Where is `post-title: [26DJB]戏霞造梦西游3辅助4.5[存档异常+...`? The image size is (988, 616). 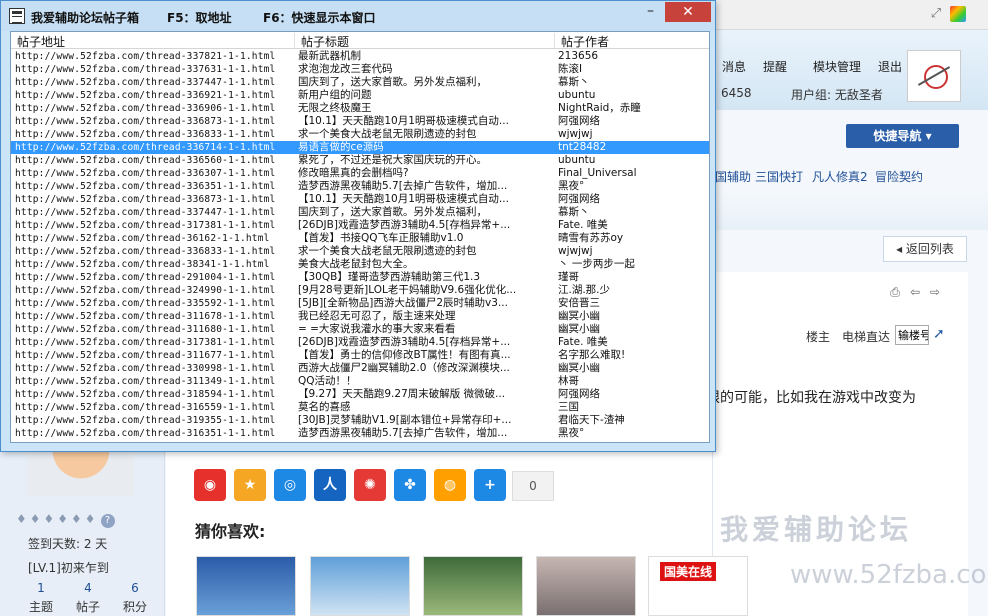
post-title: [26DJB]戏霞造梦西游3辅助4.5[存档异常+... is located at coordinates (404, 225).